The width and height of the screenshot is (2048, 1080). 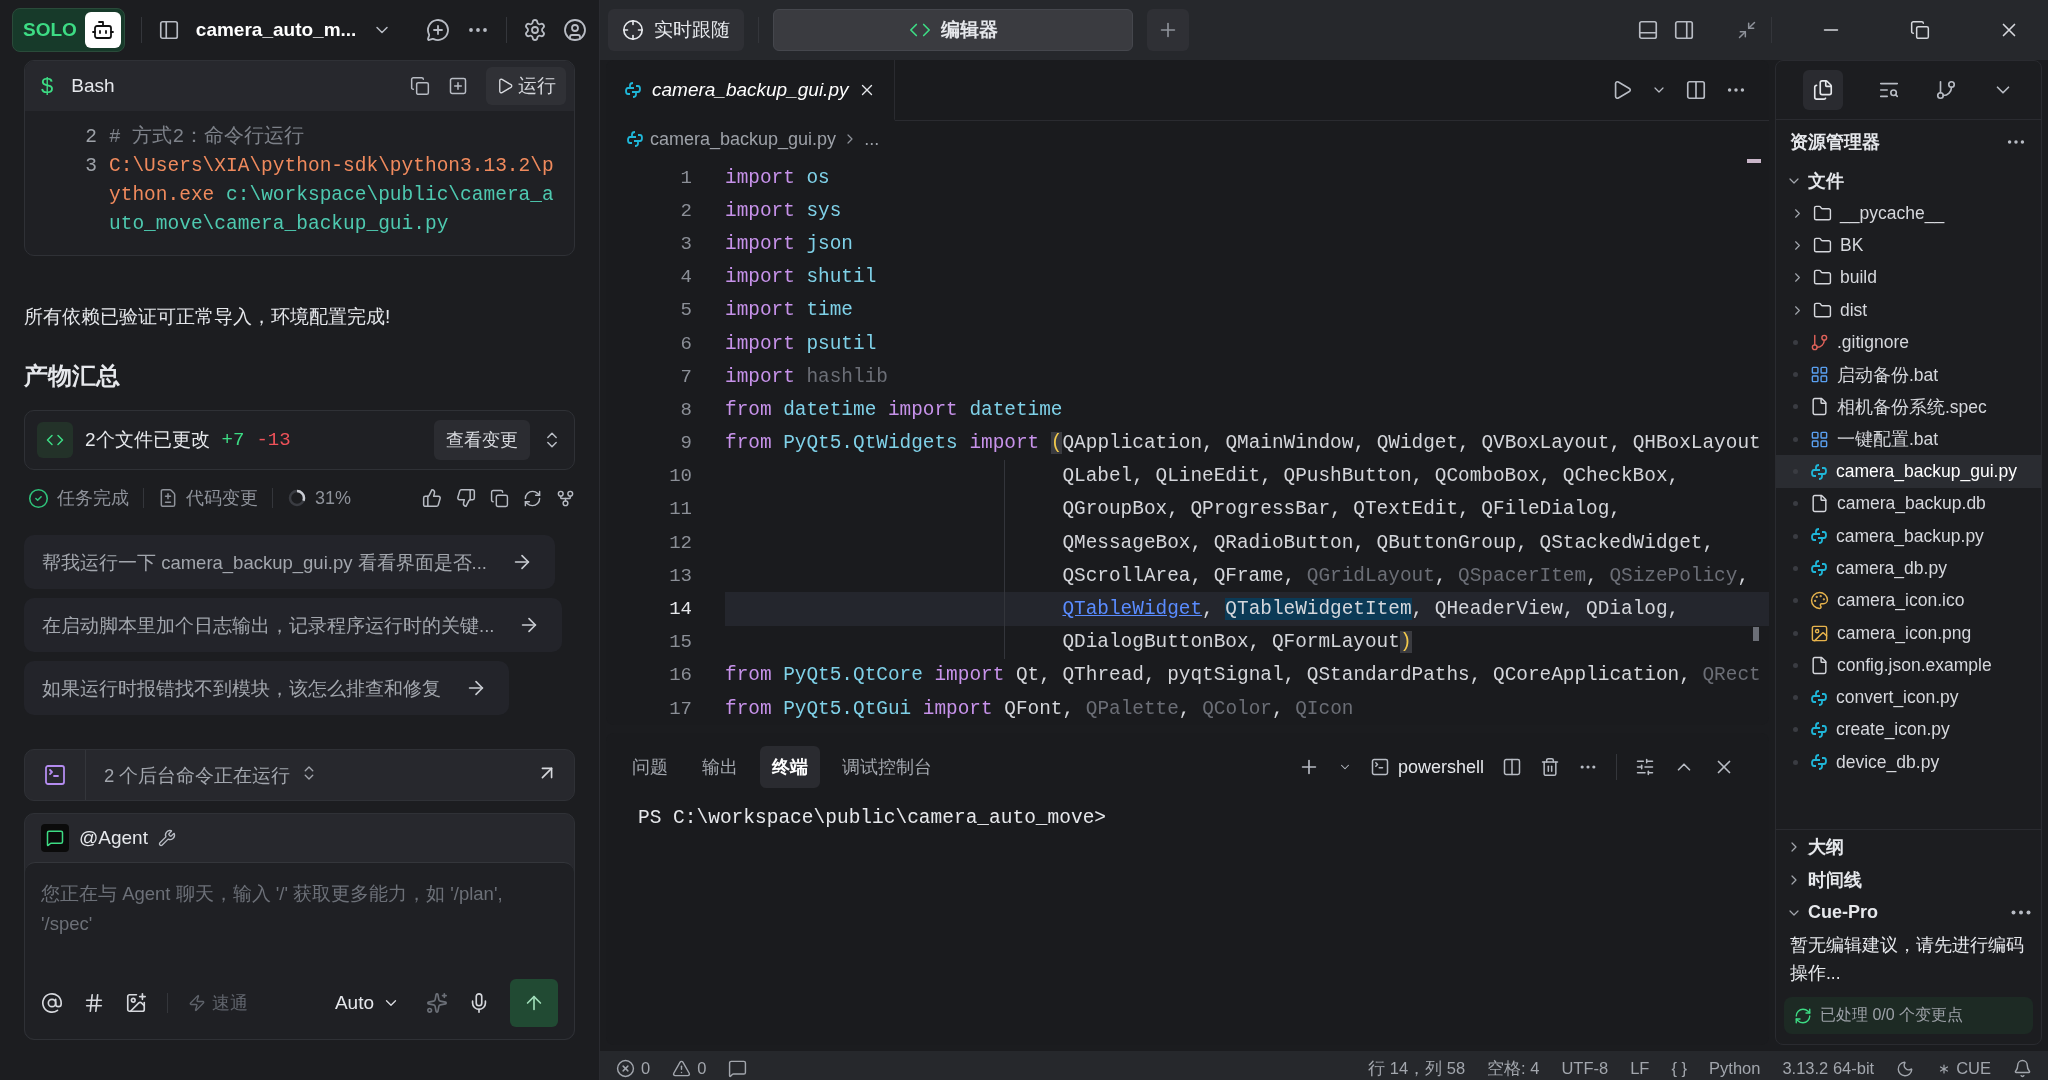 What do you see at coordinates (55, 838) in the screenshot?
I see `agent-logo` at bounding box center [55, 838].